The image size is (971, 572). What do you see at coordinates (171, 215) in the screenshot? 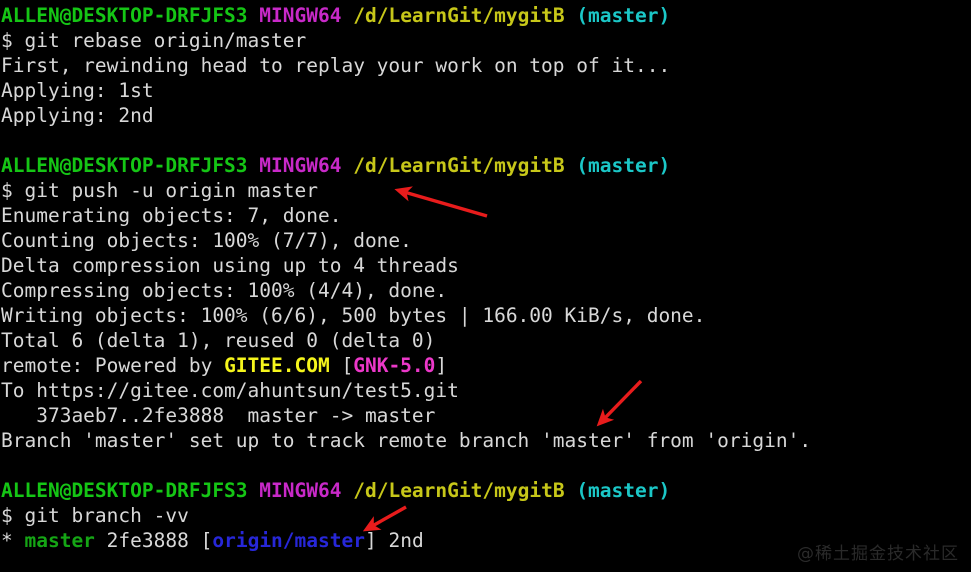
I see `output-line: Enumerating objects: 7, done.` at bounding box center [171, 215].